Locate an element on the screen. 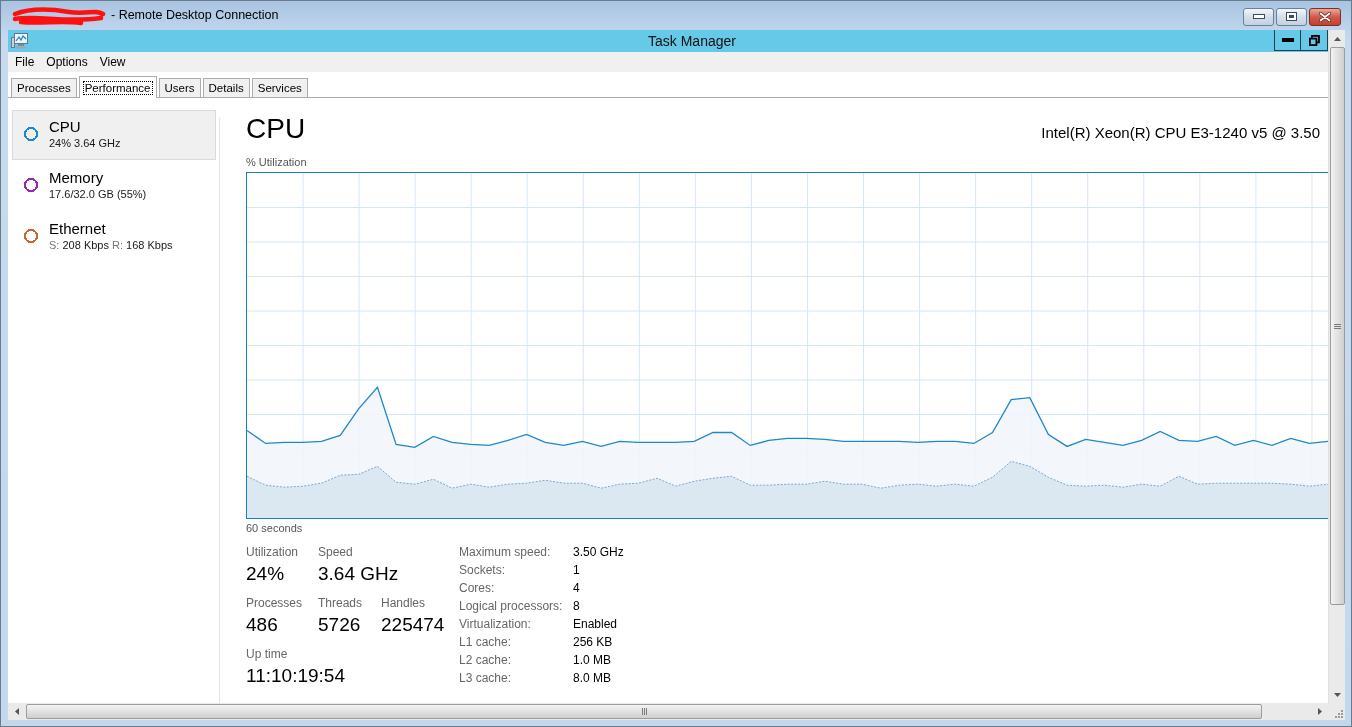  stat-label: Threads is located at coordinates (341, 603).